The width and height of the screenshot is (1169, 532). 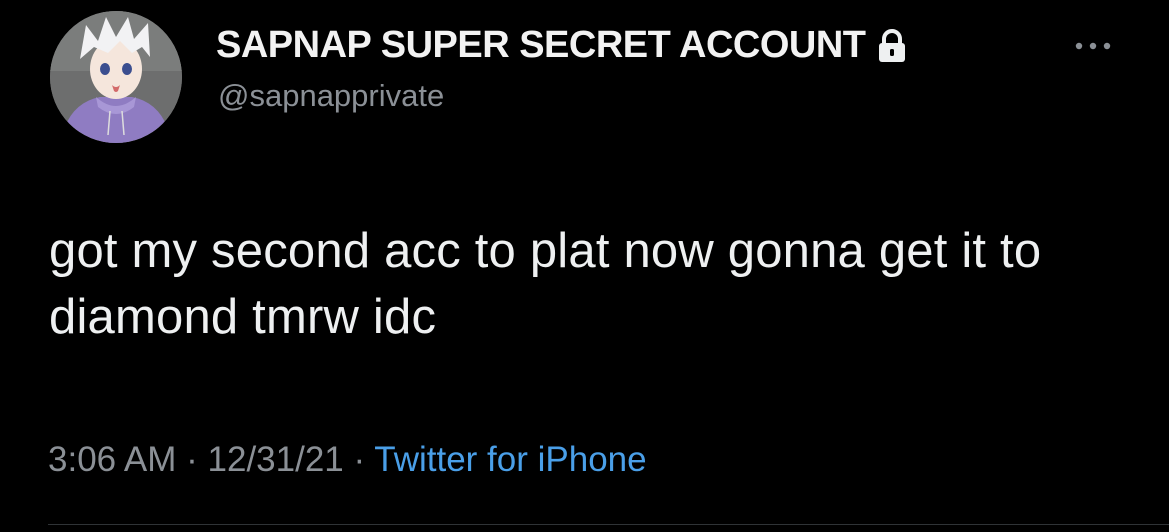 What do you see at coordinates (276, 459) in the screenshot?
I see `tweet-date: 12/31/21` at bounding box center [276, 459].